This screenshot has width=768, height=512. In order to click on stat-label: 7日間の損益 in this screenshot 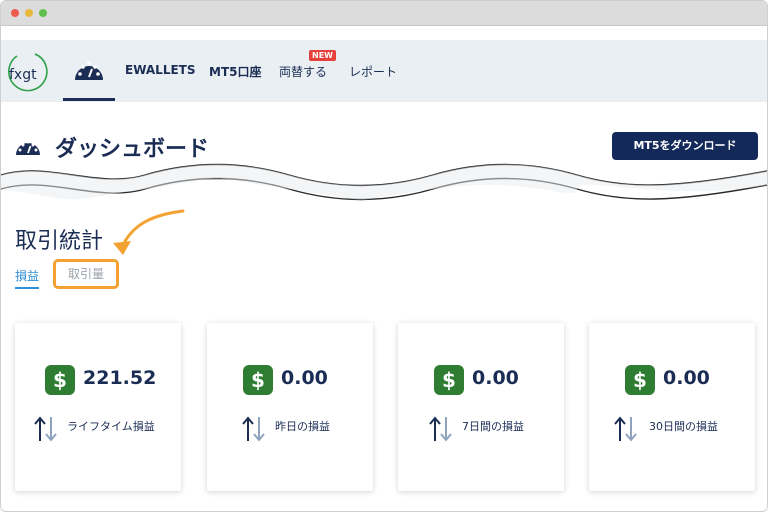, I will do `click(493, 426)`.